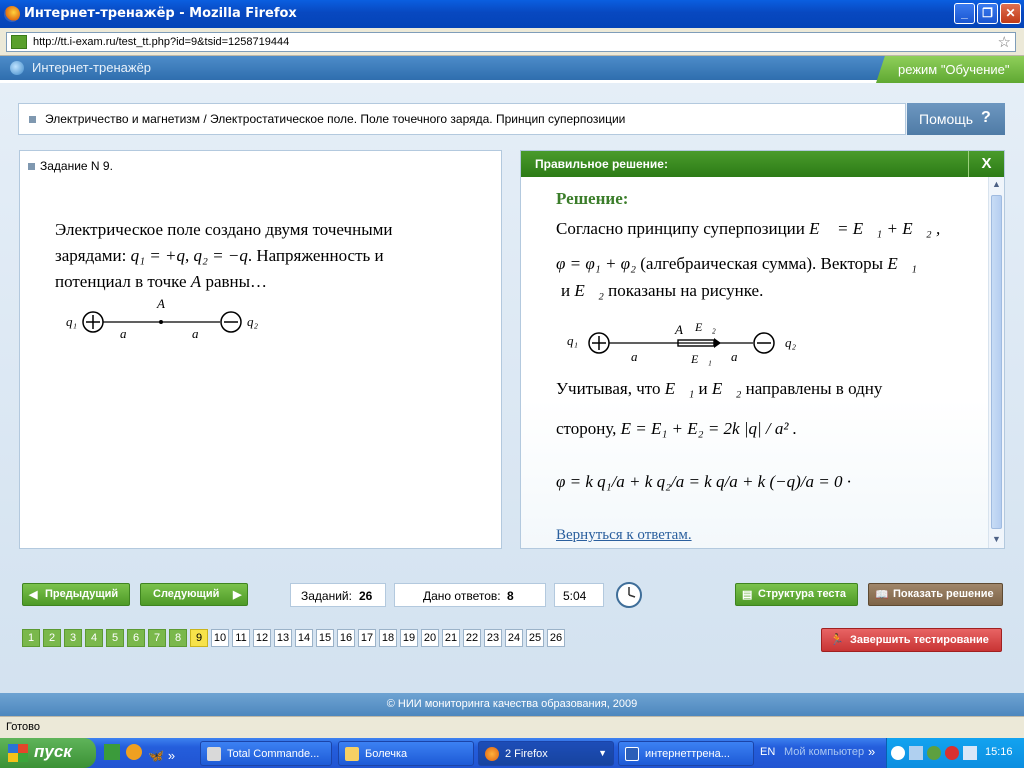  What do you see at coordinates (762, 263) in the screenshot?
I see `line2-text: (алгебраическая сумма). Векторы` at bounding box center [762, 263].